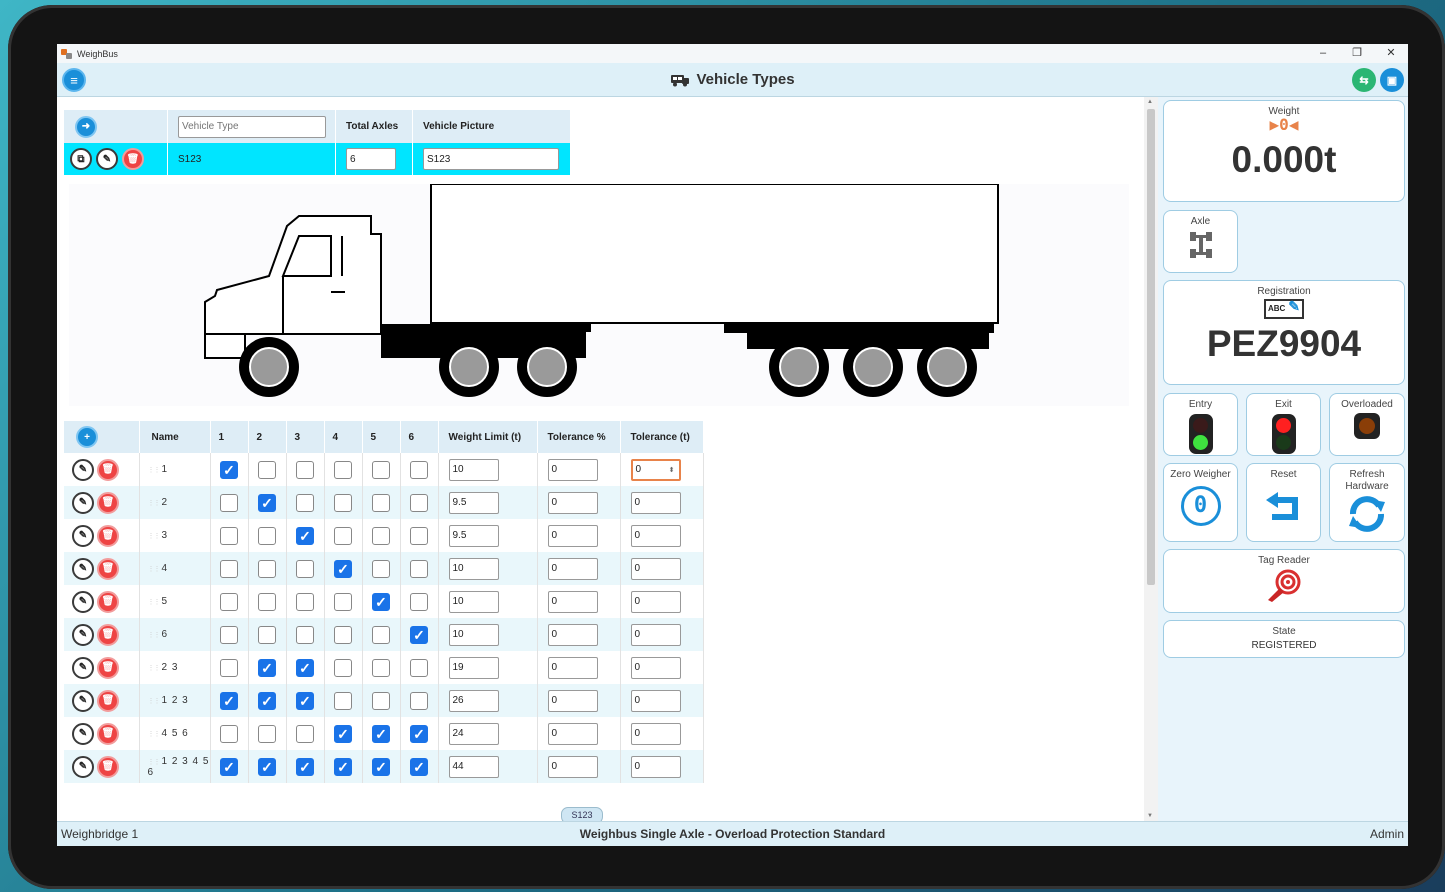  I want to click on axle-group-row: ✎ 🗑 2 3 19 0 0, so click(384, 667).